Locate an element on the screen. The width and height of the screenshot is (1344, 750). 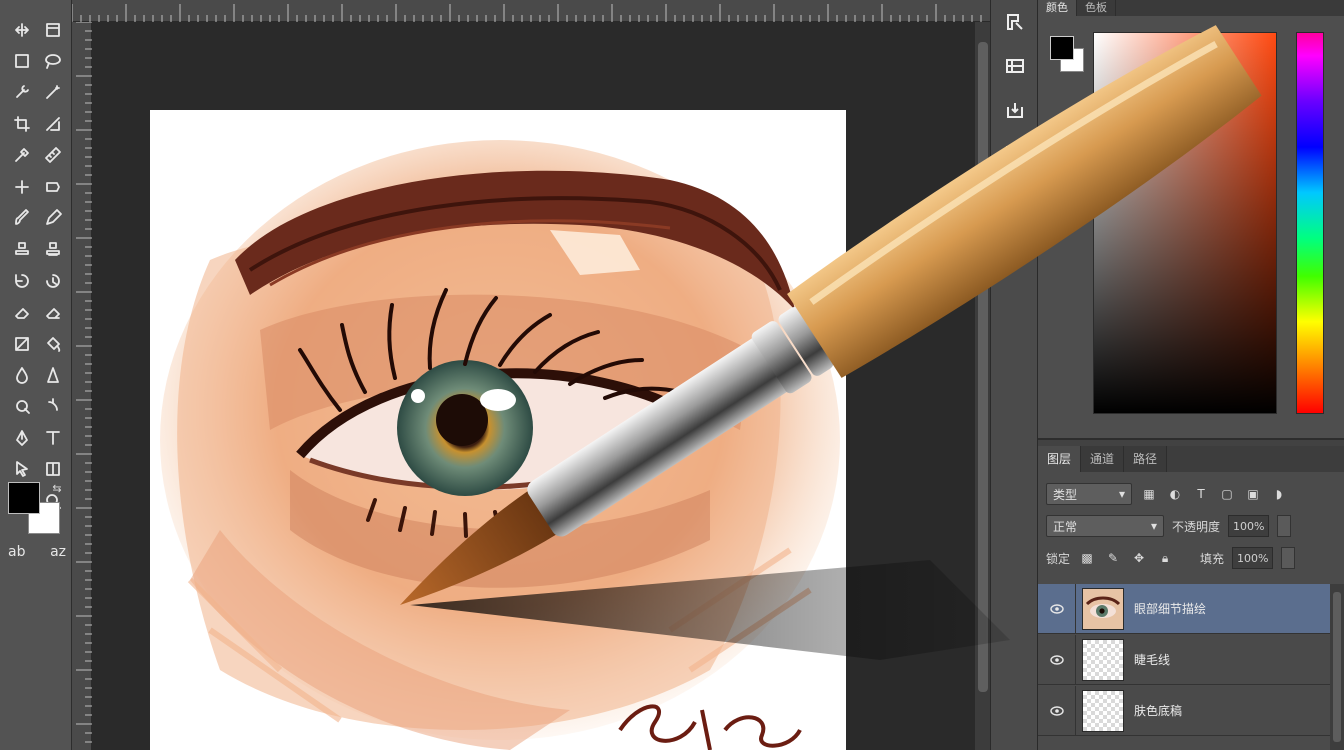
canvas-scroll-thumb is located at coordinates (983, 367).